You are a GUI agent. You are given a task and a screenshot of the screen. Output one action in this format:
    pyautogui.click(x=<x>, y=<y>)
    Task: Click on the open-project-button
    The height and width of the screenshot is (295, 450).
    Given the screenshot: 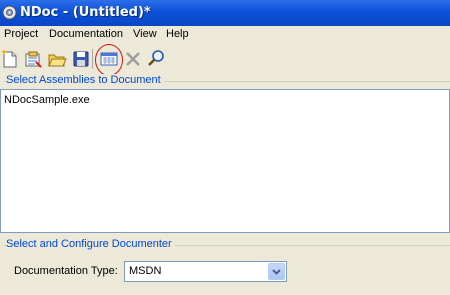 What is the action you would take?
    pyautogui.click(x=33, y=59)
    